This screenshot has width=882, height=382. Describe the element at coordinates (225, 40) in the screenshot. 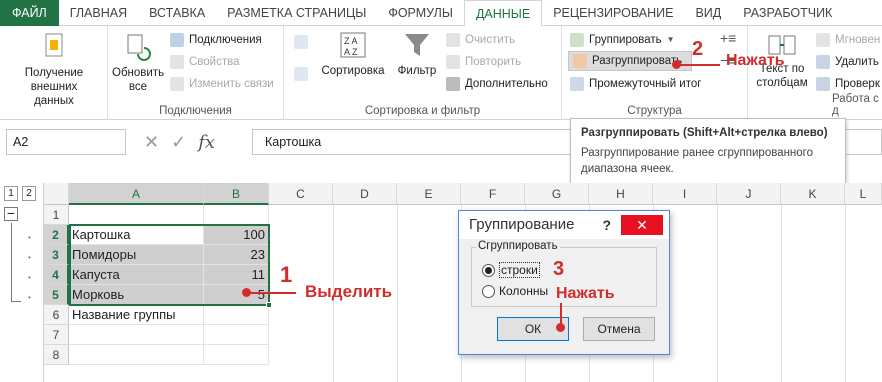

I see `connections-label: Подключения` at that location.